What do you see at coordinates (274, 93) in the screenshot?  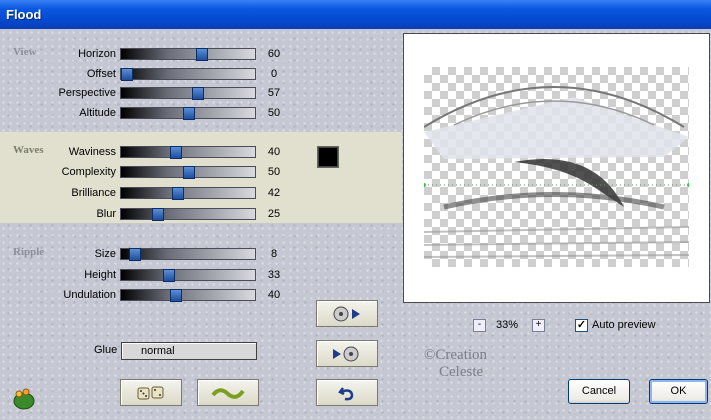 I see `slider-value: 57` at bounding box center [274, 93].